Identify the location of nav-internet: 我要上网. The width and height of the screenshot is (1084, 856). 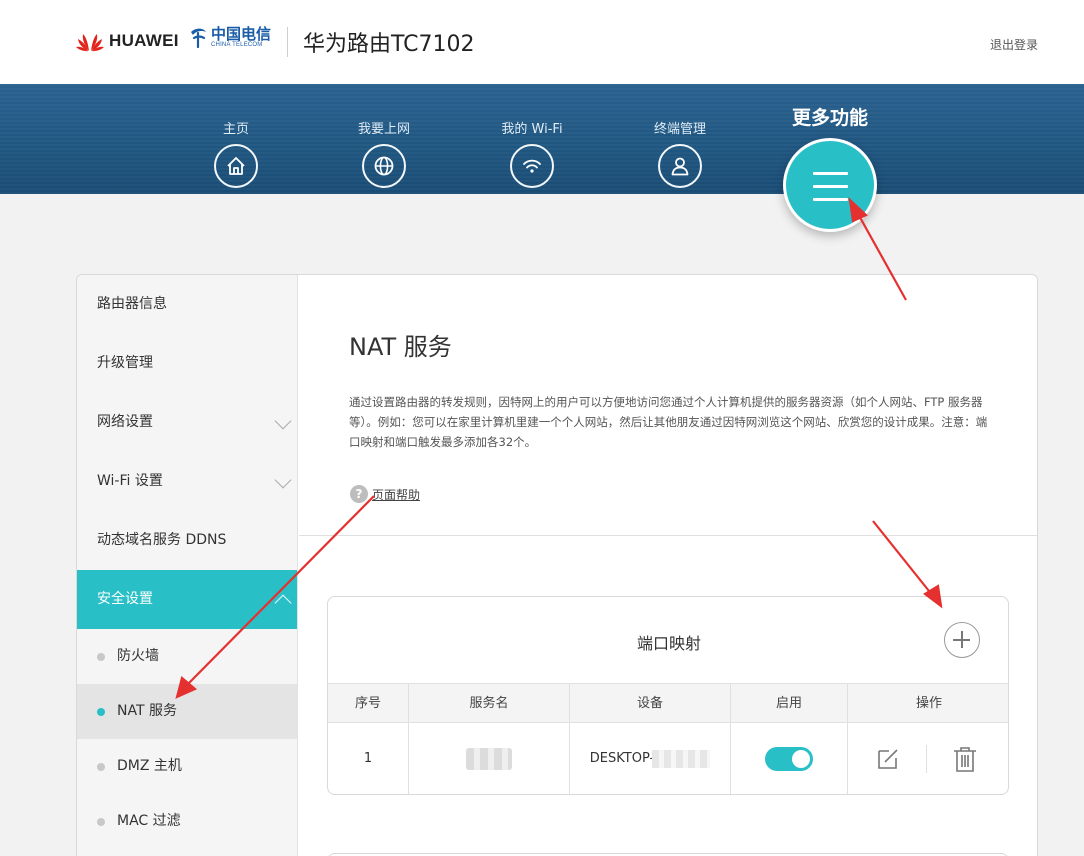
(384, 153).